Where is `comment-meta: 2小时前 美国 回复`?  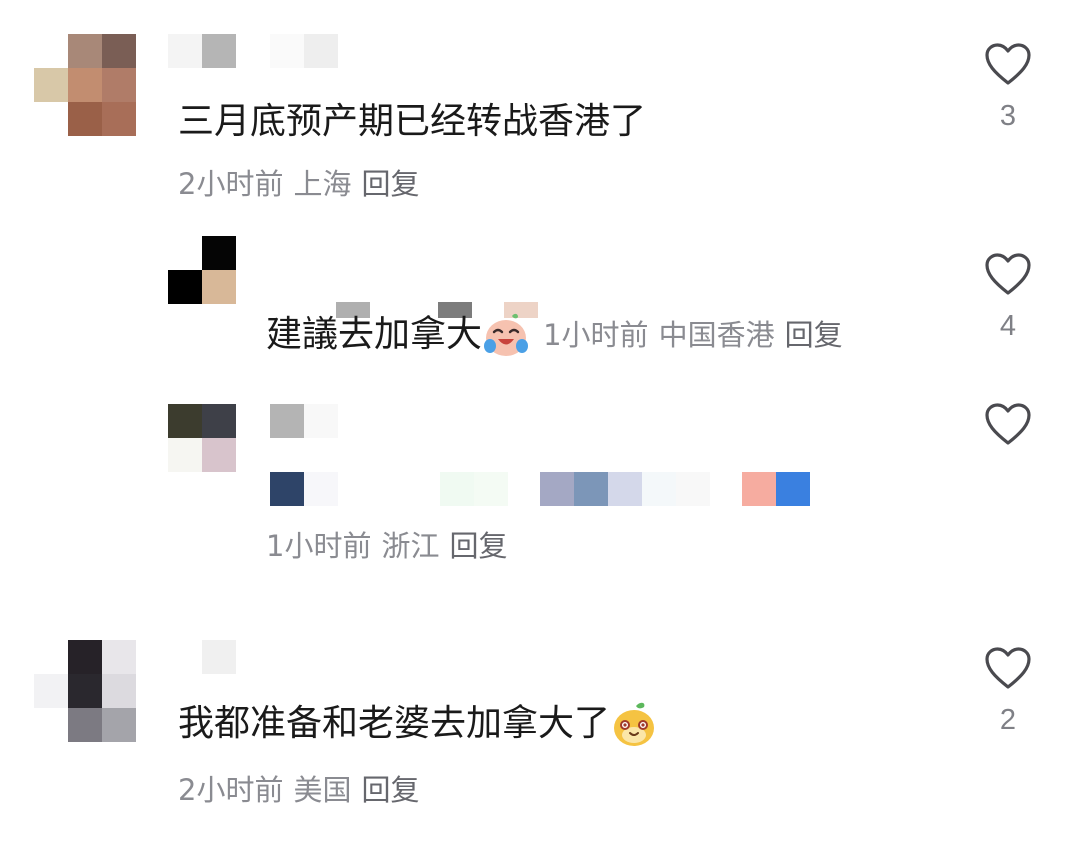 comment-meta: 2小时前 美国 回复 is located at coordinates (303, 790).